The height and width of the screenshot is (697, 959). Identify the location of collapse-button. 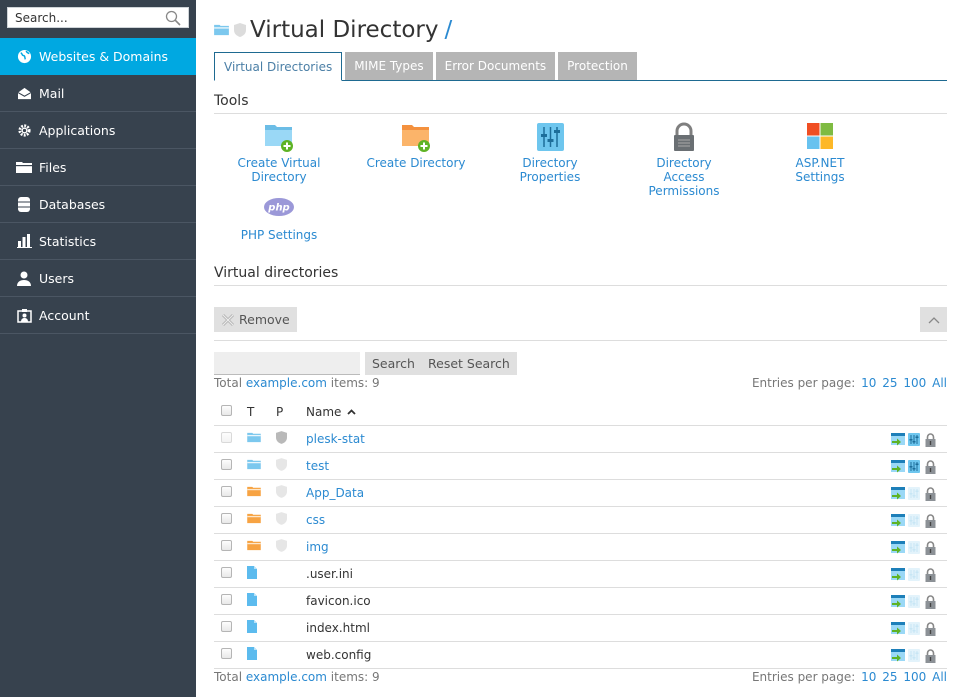
(933, 319).